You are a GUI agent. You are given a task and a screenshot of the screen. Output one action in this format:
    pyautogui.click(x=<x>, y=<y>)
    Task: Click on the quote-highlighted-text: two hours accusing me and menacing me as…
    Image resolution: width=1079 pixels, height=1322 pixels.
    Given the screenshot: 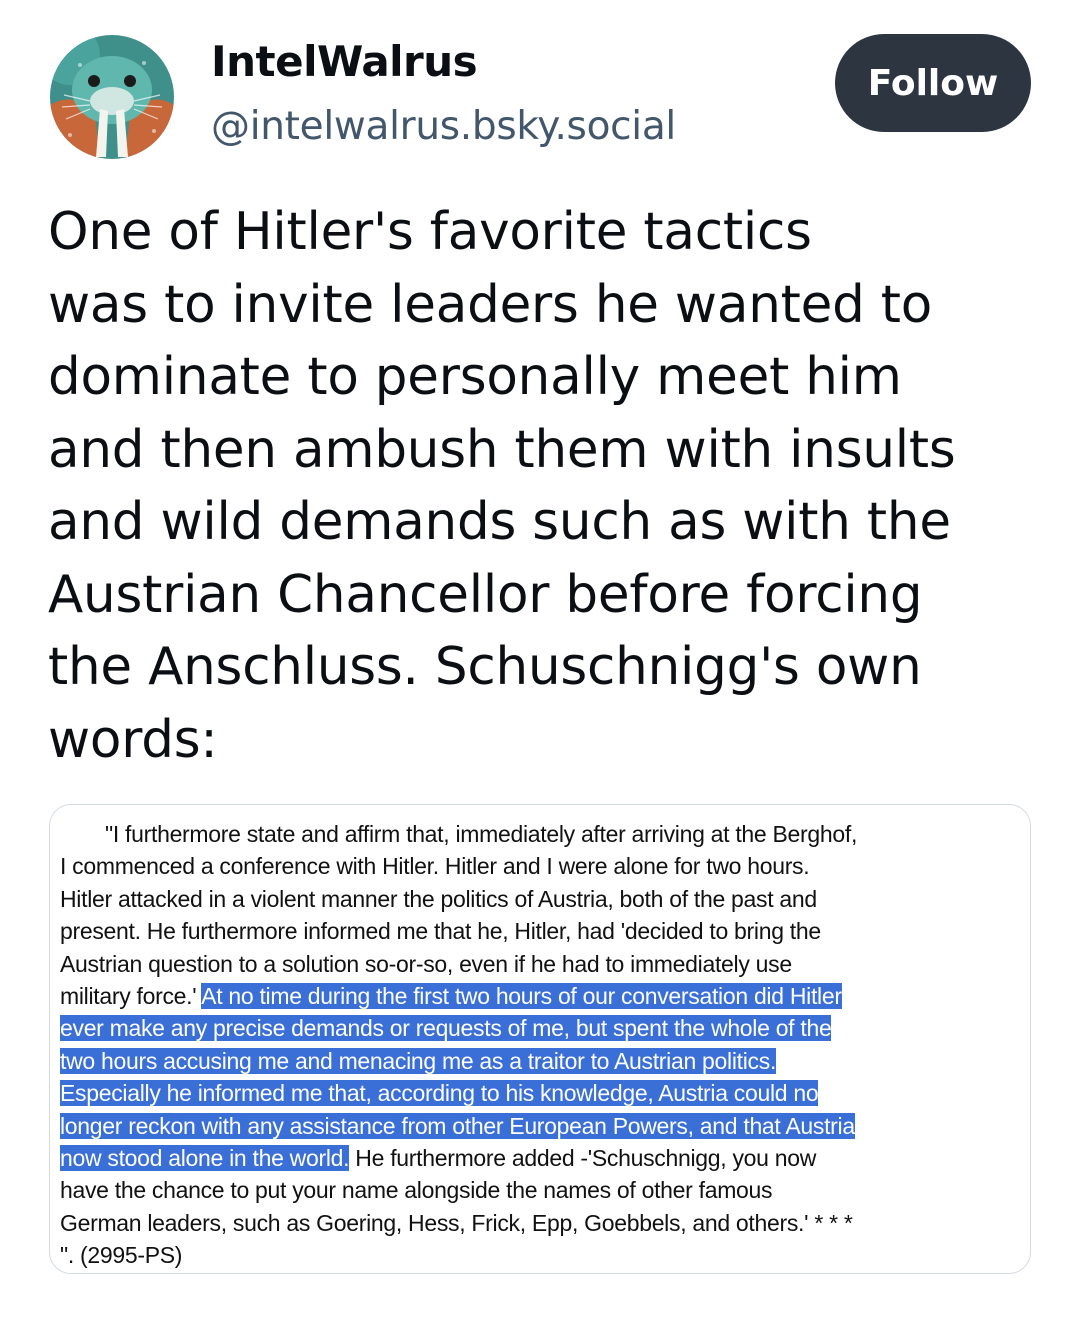 What is the action you would take?
    pyautogui.click(x=418, y=1060)
    